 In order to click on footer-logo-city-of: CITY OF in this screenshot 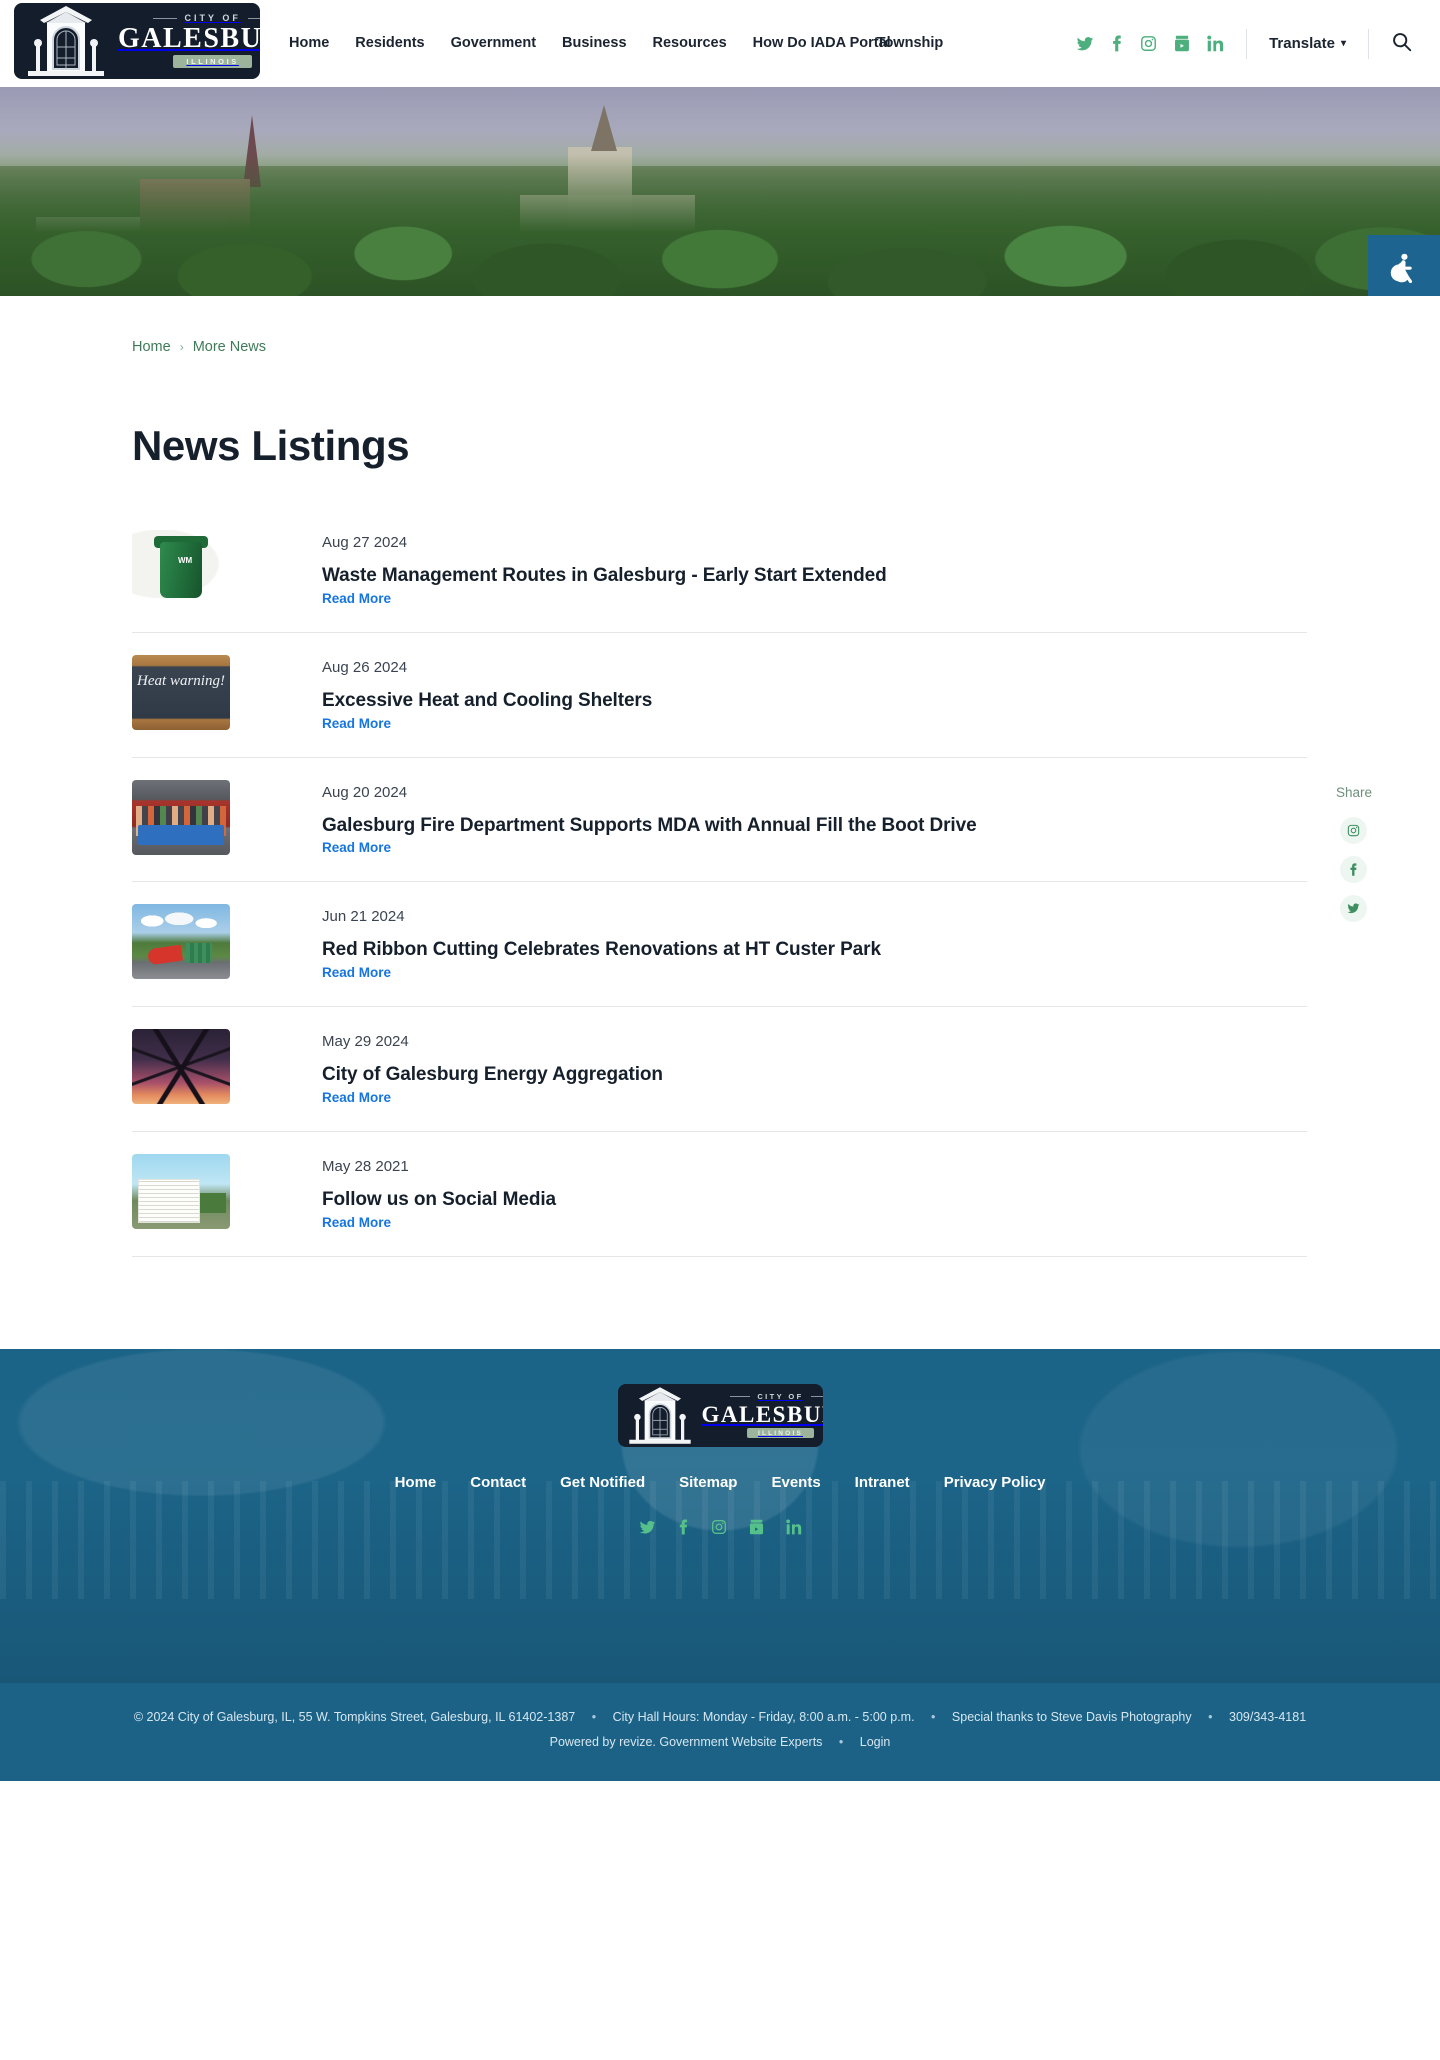, I will do `click(776, 1396)`.